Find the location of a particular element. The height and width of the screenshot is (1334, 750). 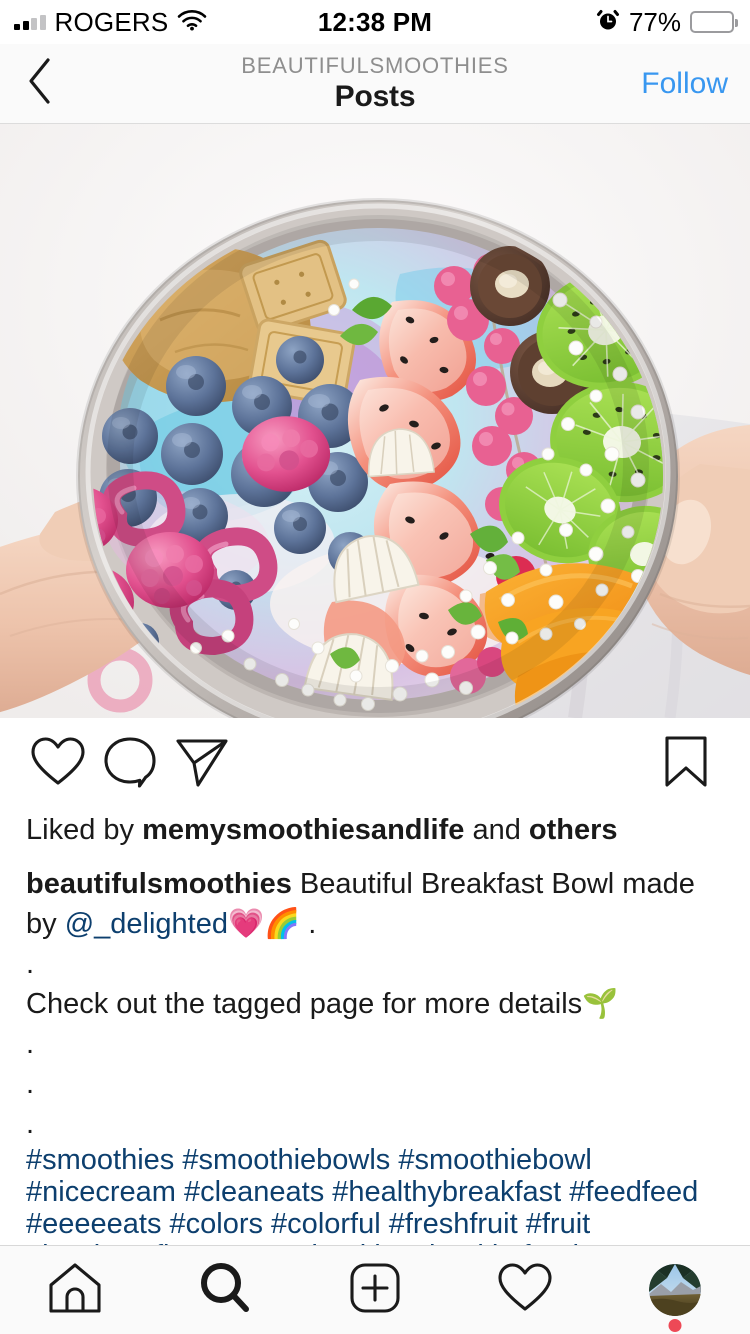

avatar-wrapper is located at coordinates (675, 1298).